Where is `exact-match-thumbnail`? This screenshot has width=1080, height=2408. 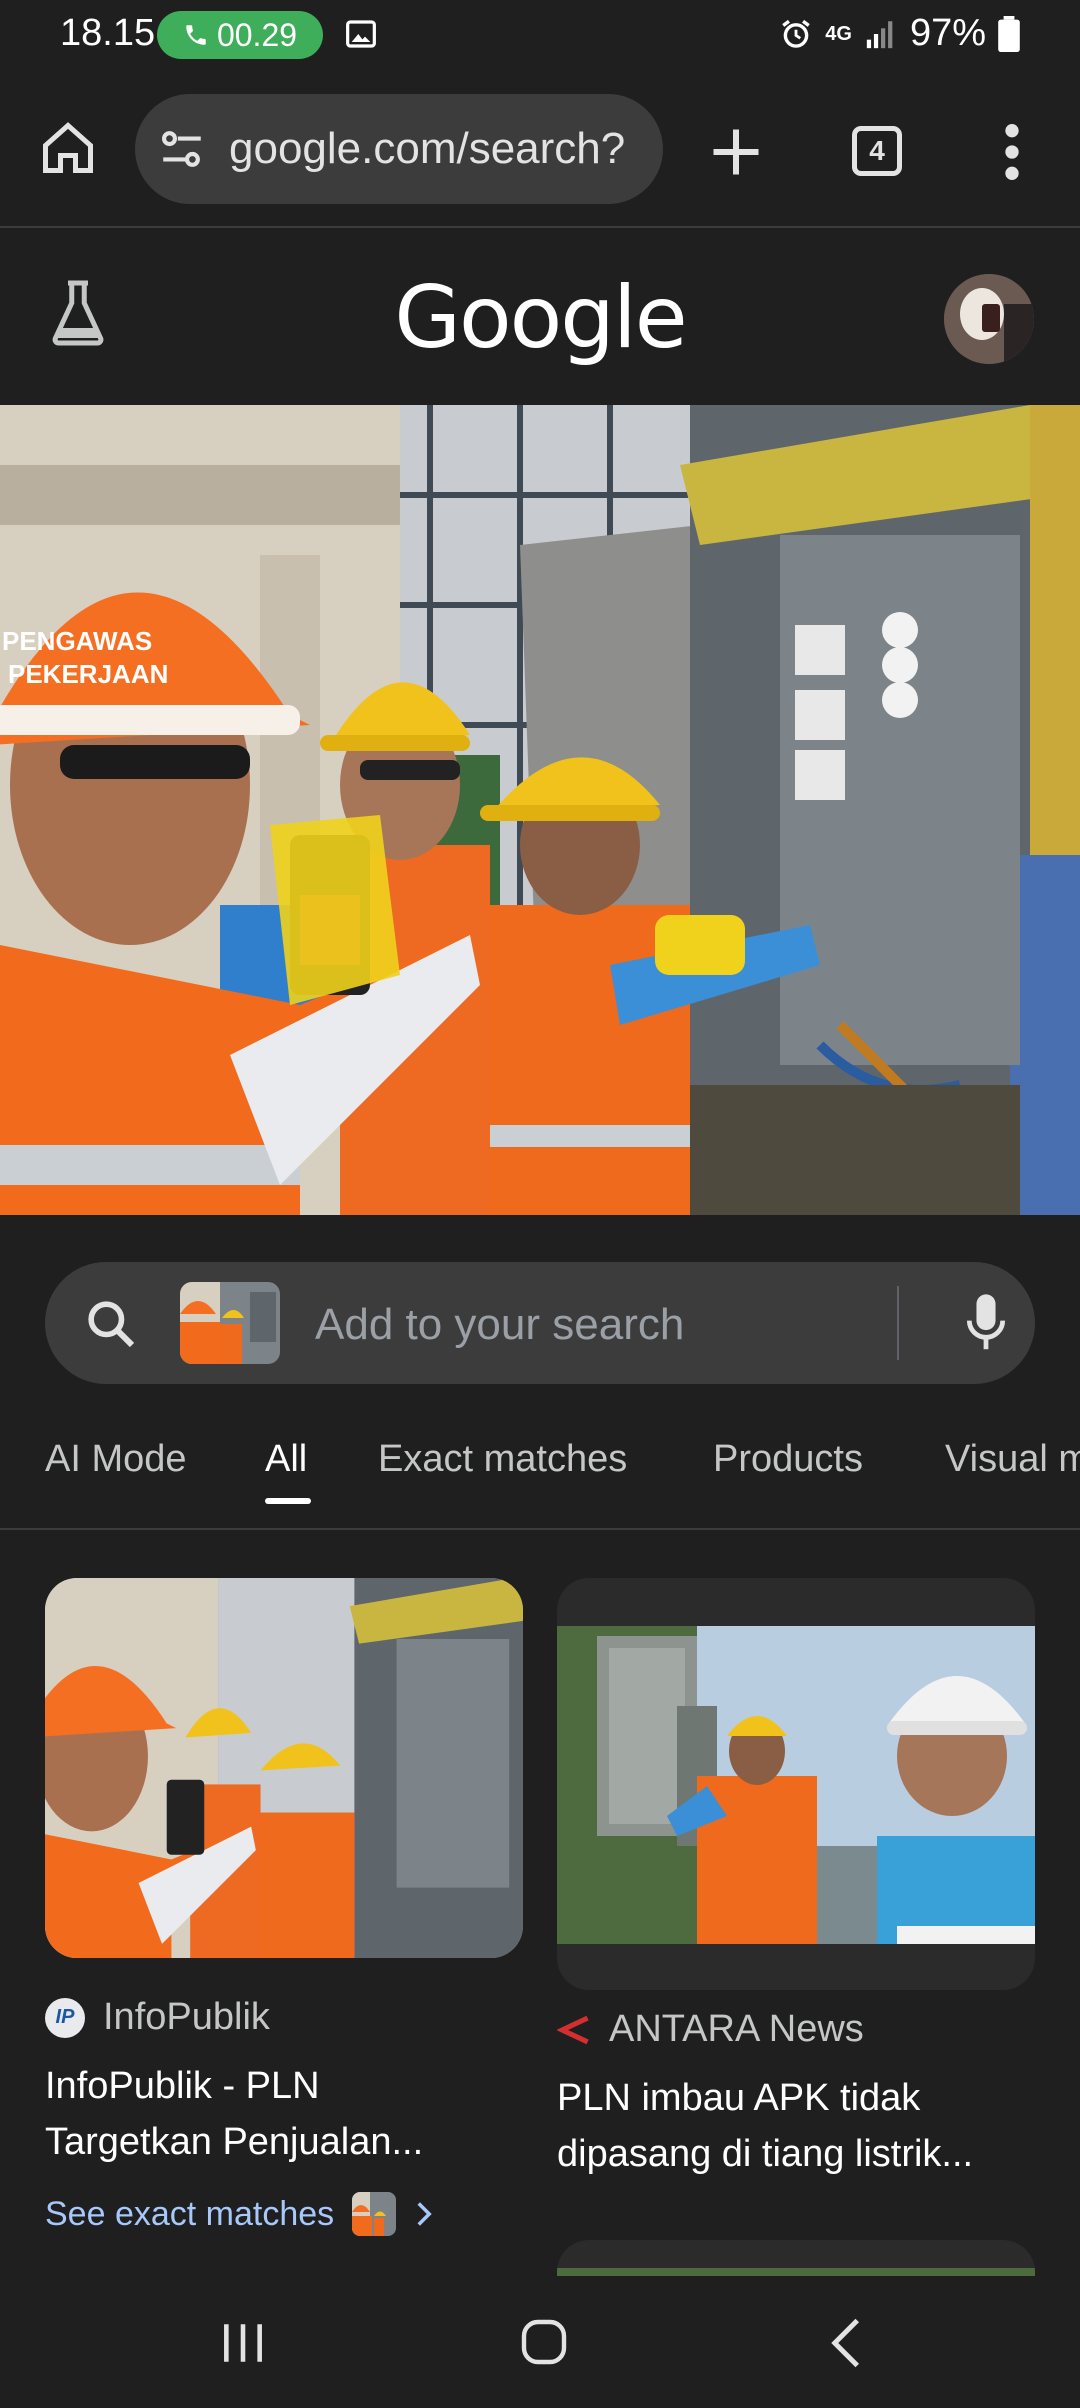 exact-match-thumbnail is located at coordinates (374, 2214).